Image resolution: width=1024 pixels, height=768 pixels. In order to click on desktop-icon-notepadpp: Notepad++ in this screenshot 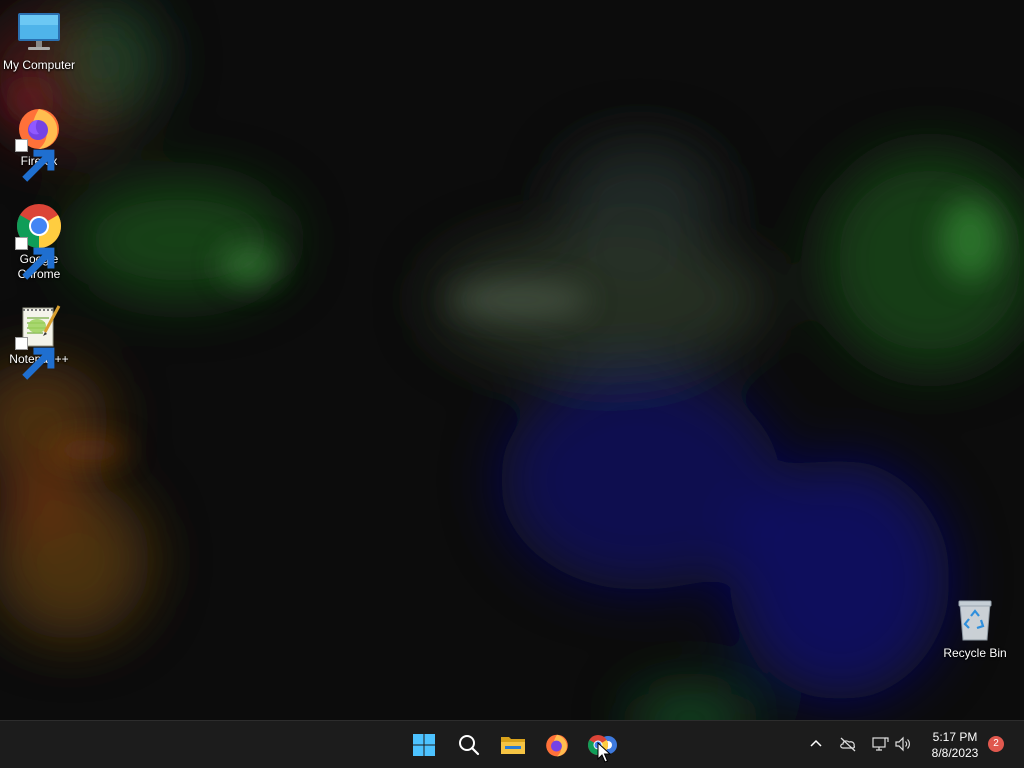, I will do `click(39, 341)`.